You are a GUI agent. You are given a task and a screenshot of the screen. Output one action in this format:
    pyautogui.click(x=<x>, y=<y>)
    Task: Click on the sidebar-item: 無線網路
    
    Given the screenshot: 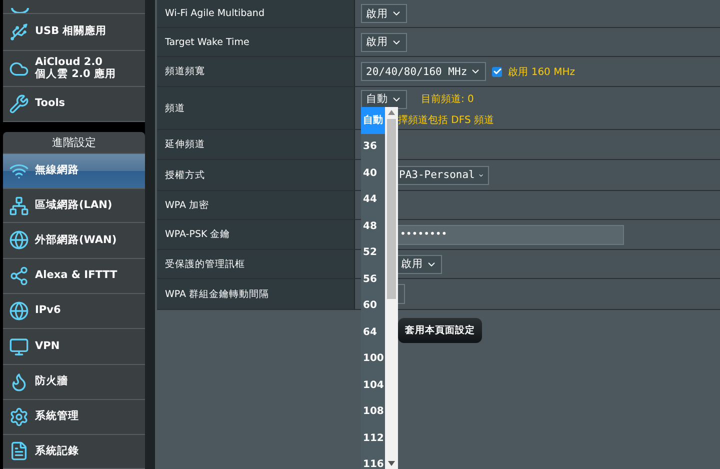 What is the action you would take?
    pyautogui.click(x=74, y=171)
    